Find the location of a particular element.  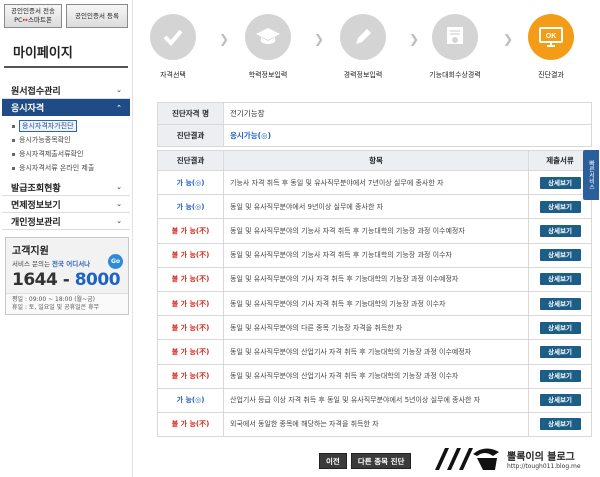

watermark-title: 뽈록이의 블로그 is located at coordinates (541, 457).